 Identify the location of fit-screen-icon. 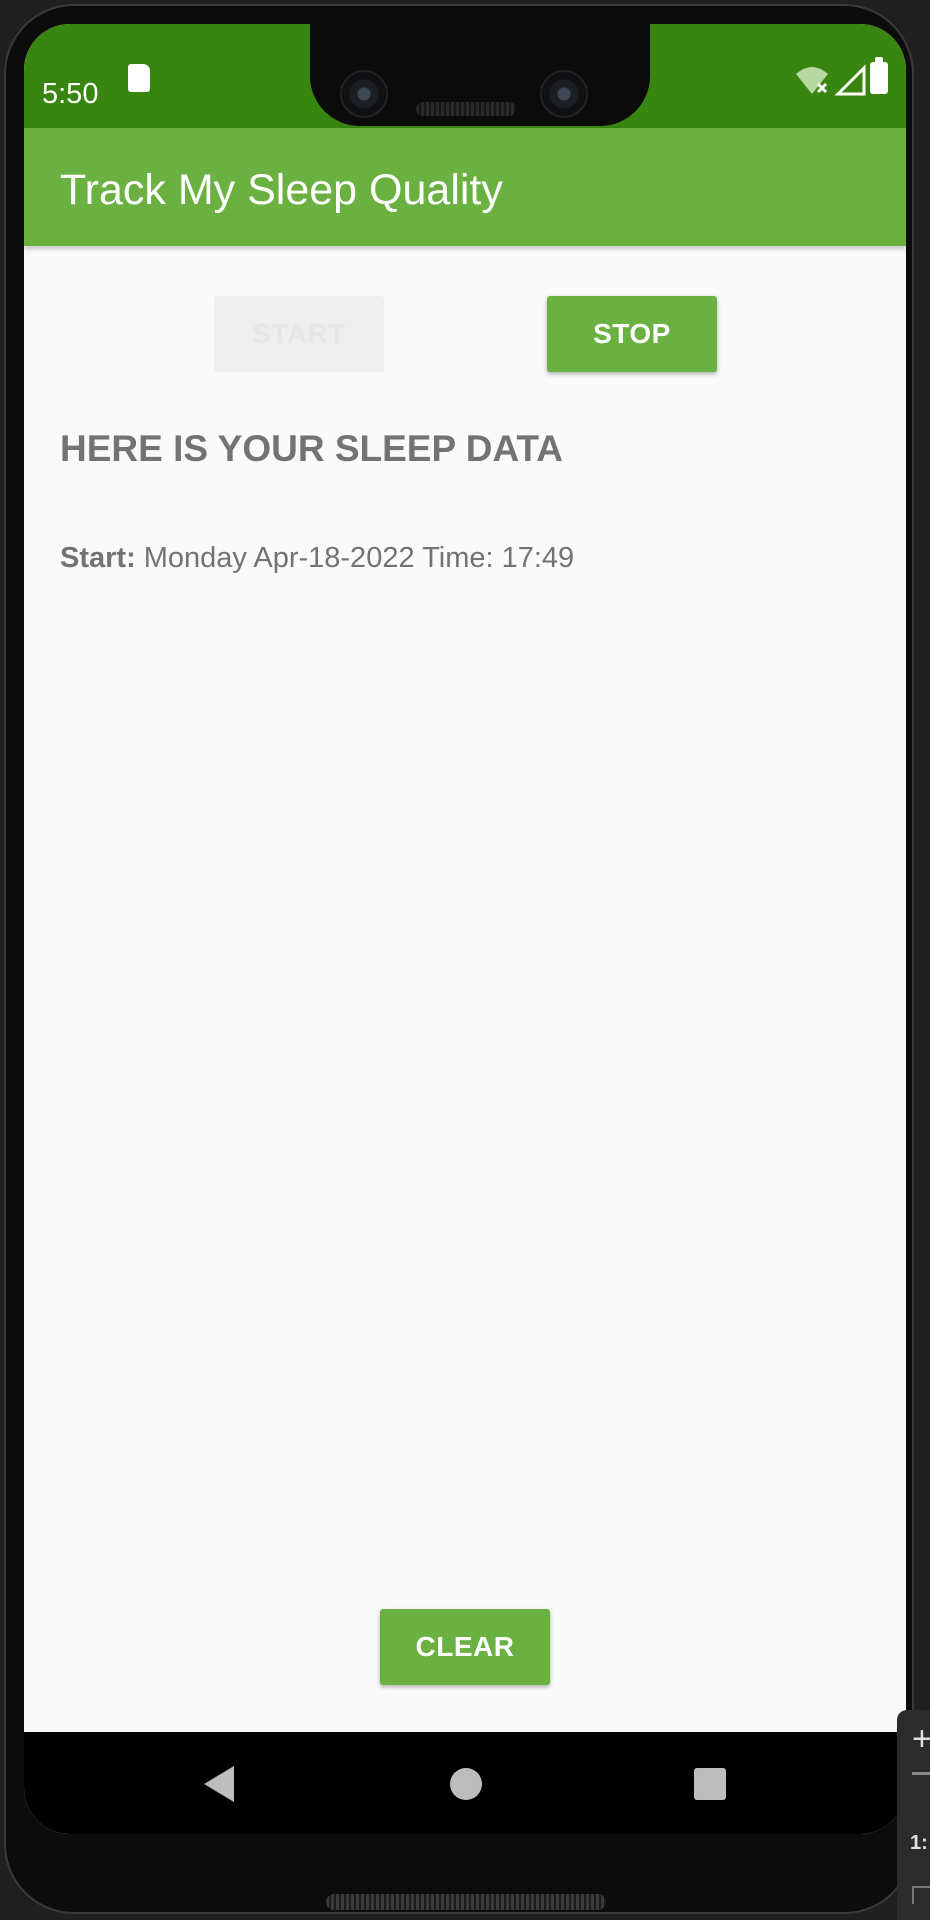
(921, 1895).